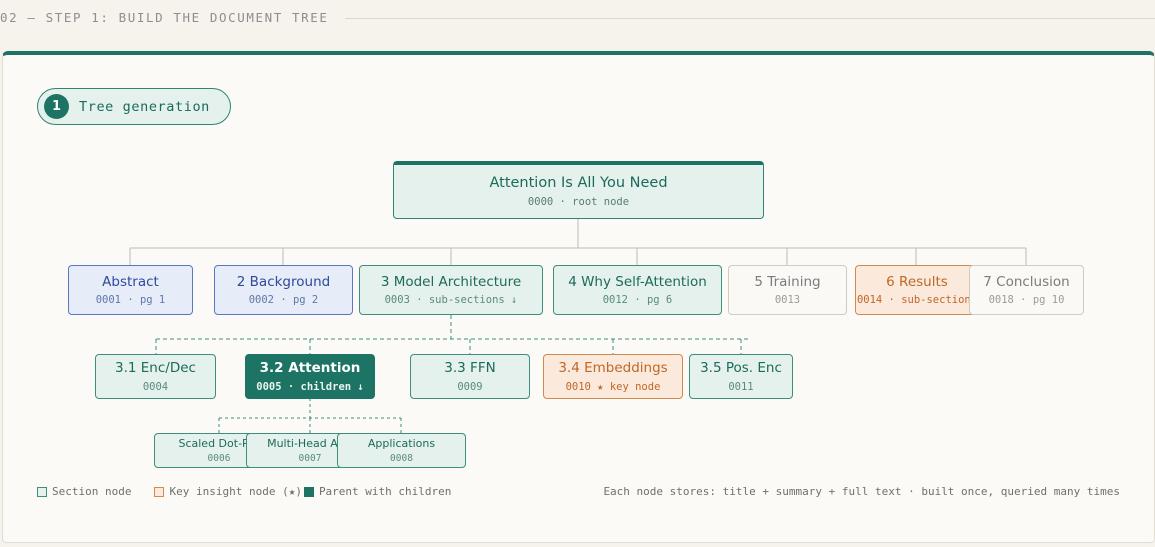  I want to click on child-node-id: 0008, so click(401, 459).